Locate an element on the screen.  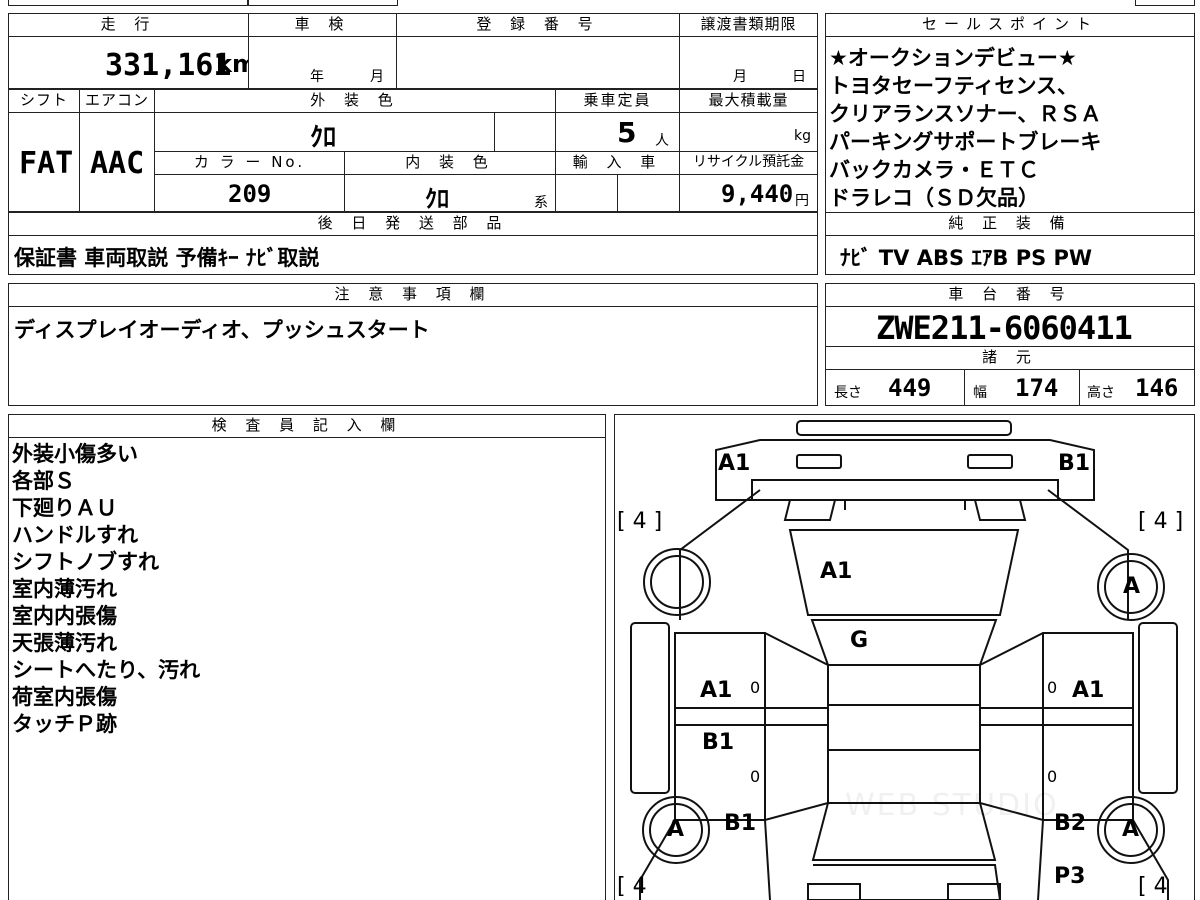
aircon-header: エアコン is located at coordinates (117, 101).